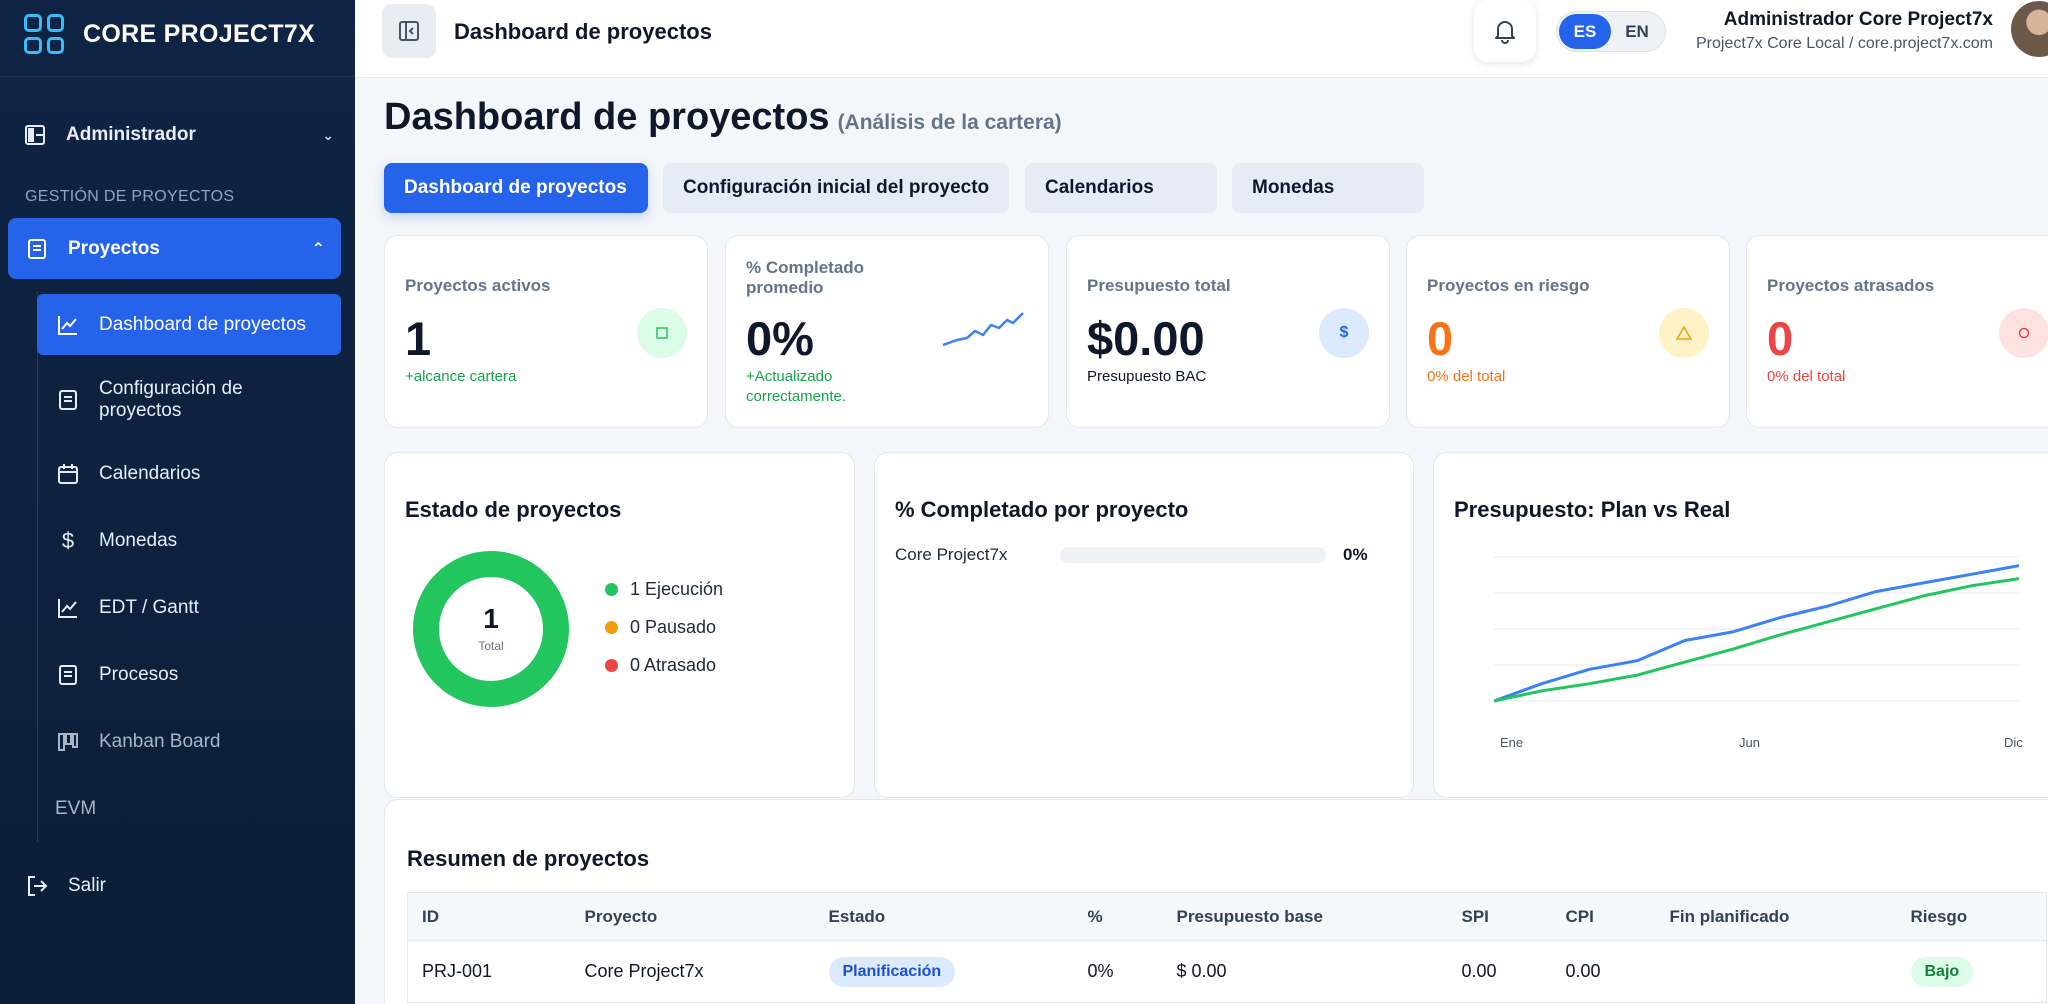  I want to click on sidebar-item-label: Configuración de proyectos, so click(171, 399).